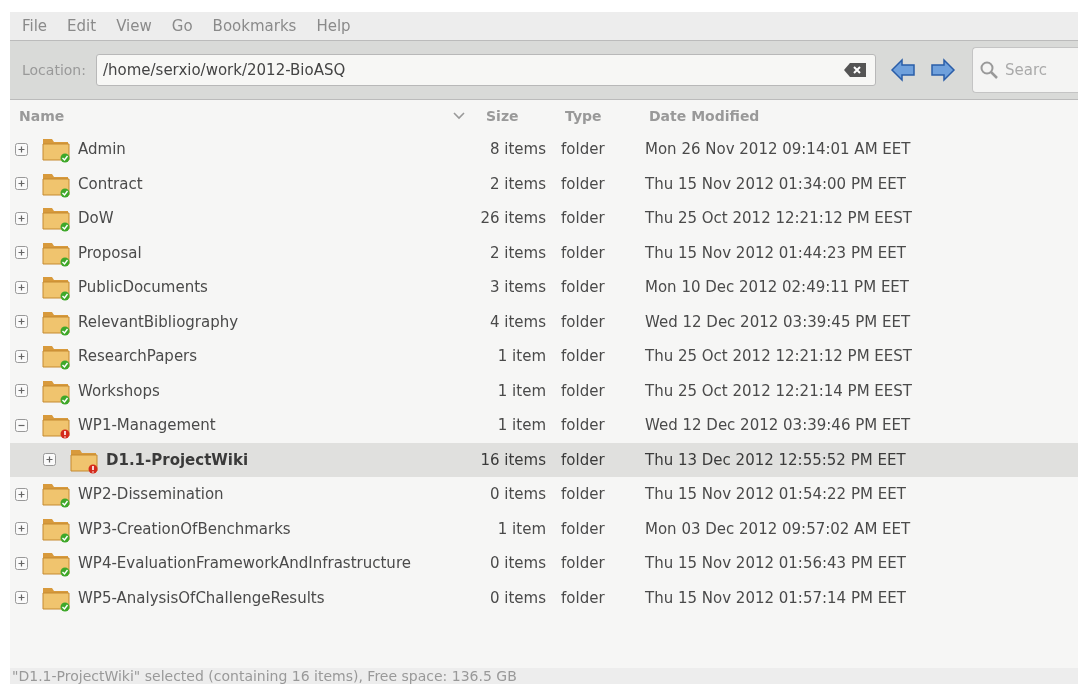 This screenshot has width=1078, height=684. What do you see at coordinates (902, 70) in the screenshot?
I see `back-arrow-icon` at bounding box center [902, 70].